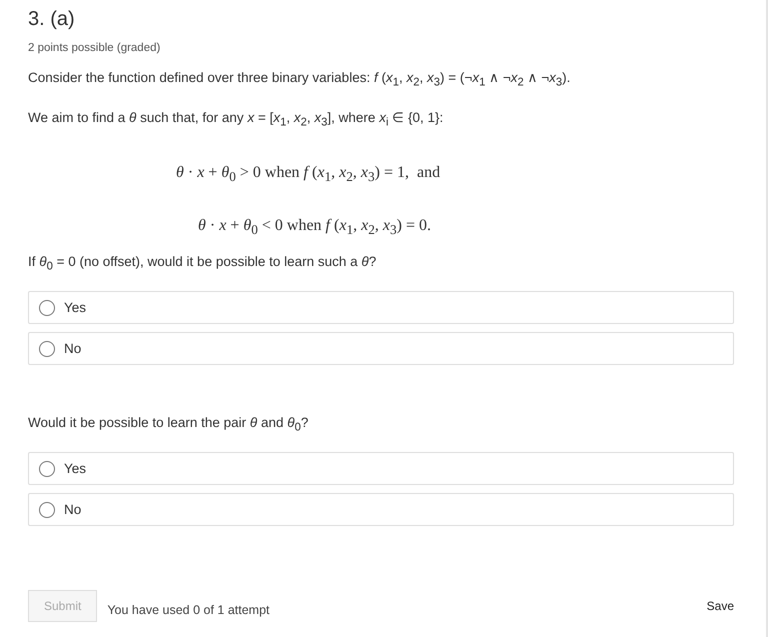  What do you see at coordinates (300, 78) in the screenshot?
I see `problem-text: Consider the function defined over three binary variables: f (x$_{1}$, x$_{2}$, x$_{3}$) = (¬x$_{1}$ ∧ ¬x$_{2}$ ∧ ¬x$_{3}$).` at bounding box center [300, 78].